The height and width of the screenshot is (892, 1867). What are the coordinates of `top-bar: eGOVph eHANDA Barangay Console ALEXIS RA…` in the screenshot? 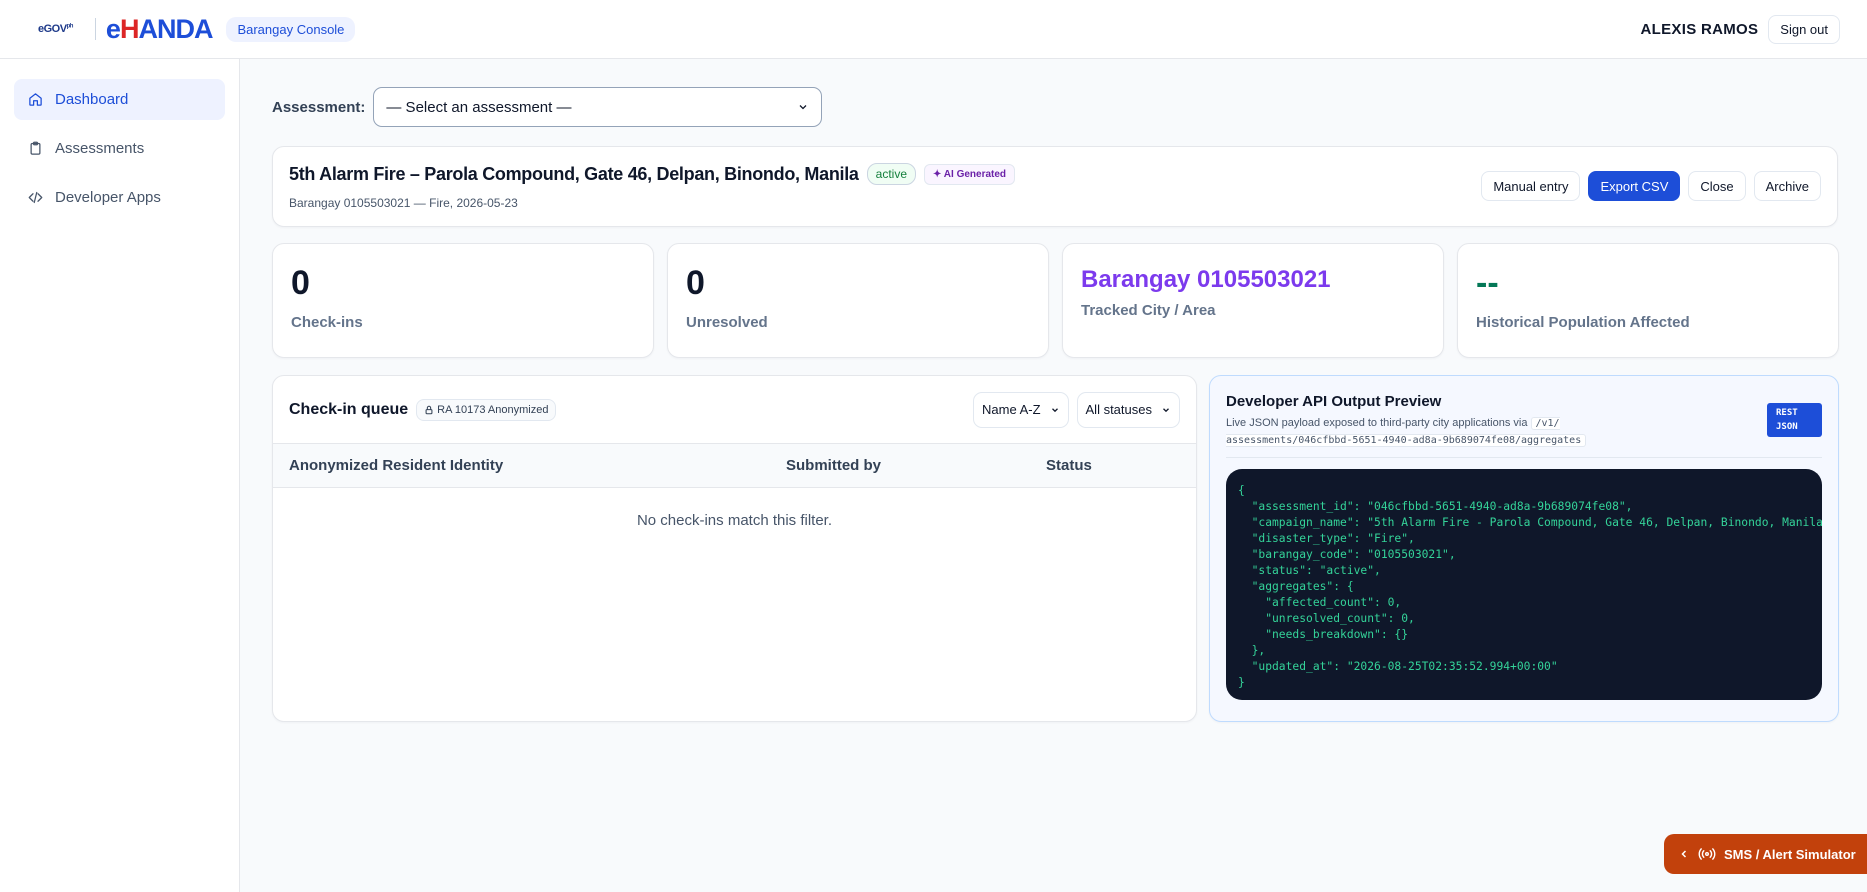 It's located at (933, 29).